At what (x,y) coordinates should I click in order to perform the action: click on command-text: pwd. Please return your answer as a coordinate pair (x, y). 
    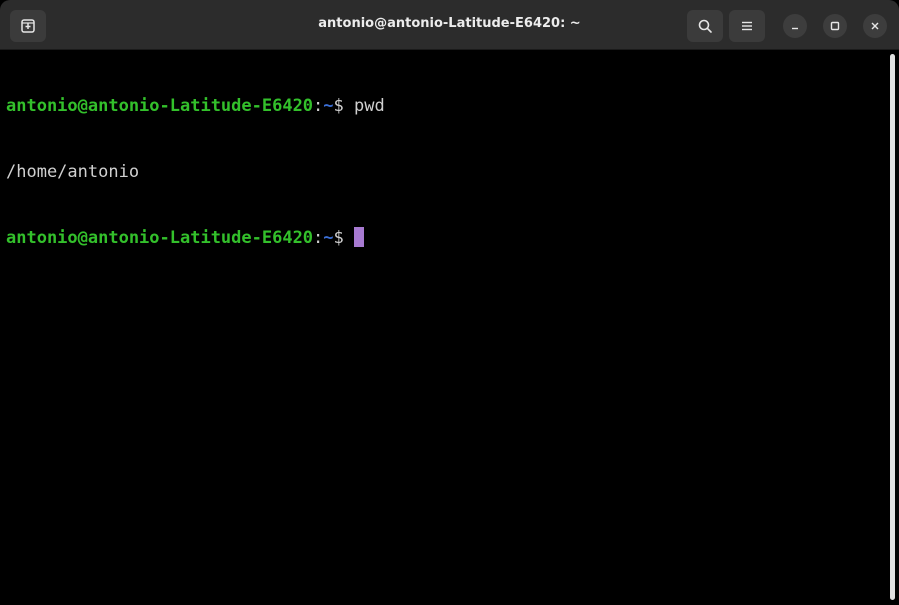
    Looking at the image, I should click on (369, 106).